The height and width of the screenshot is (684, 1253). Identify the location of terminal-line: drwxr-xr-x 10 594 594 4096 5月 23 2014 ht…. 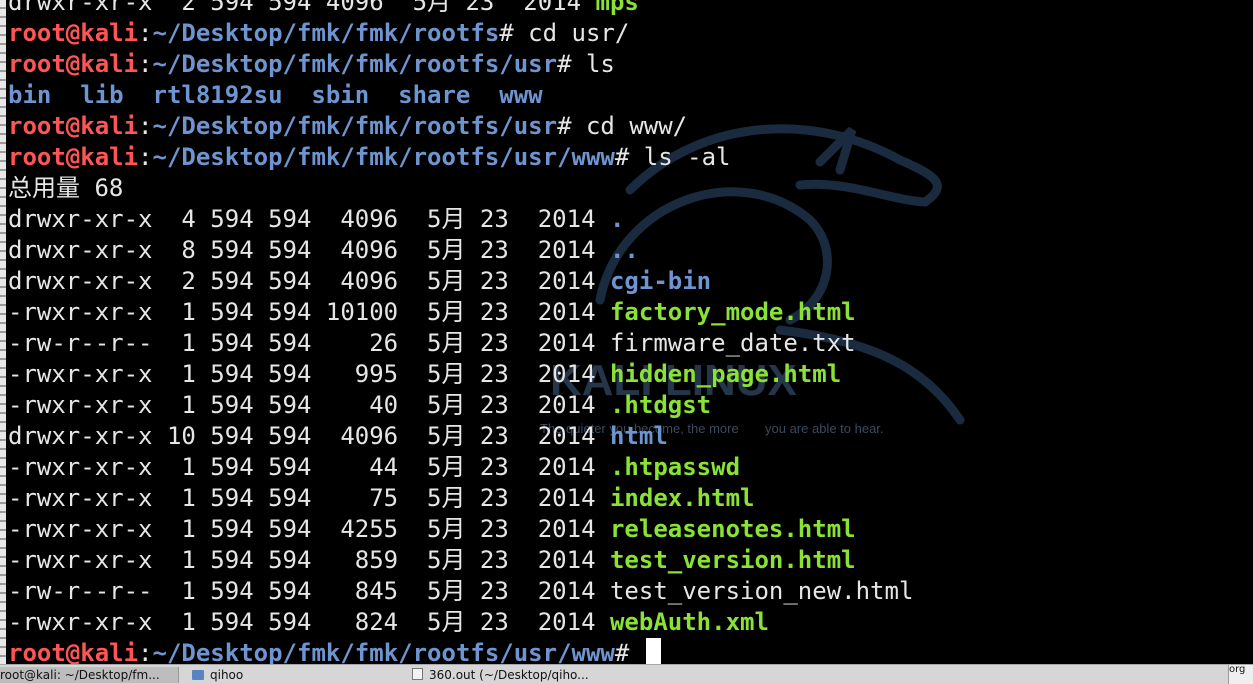
(460, 436).